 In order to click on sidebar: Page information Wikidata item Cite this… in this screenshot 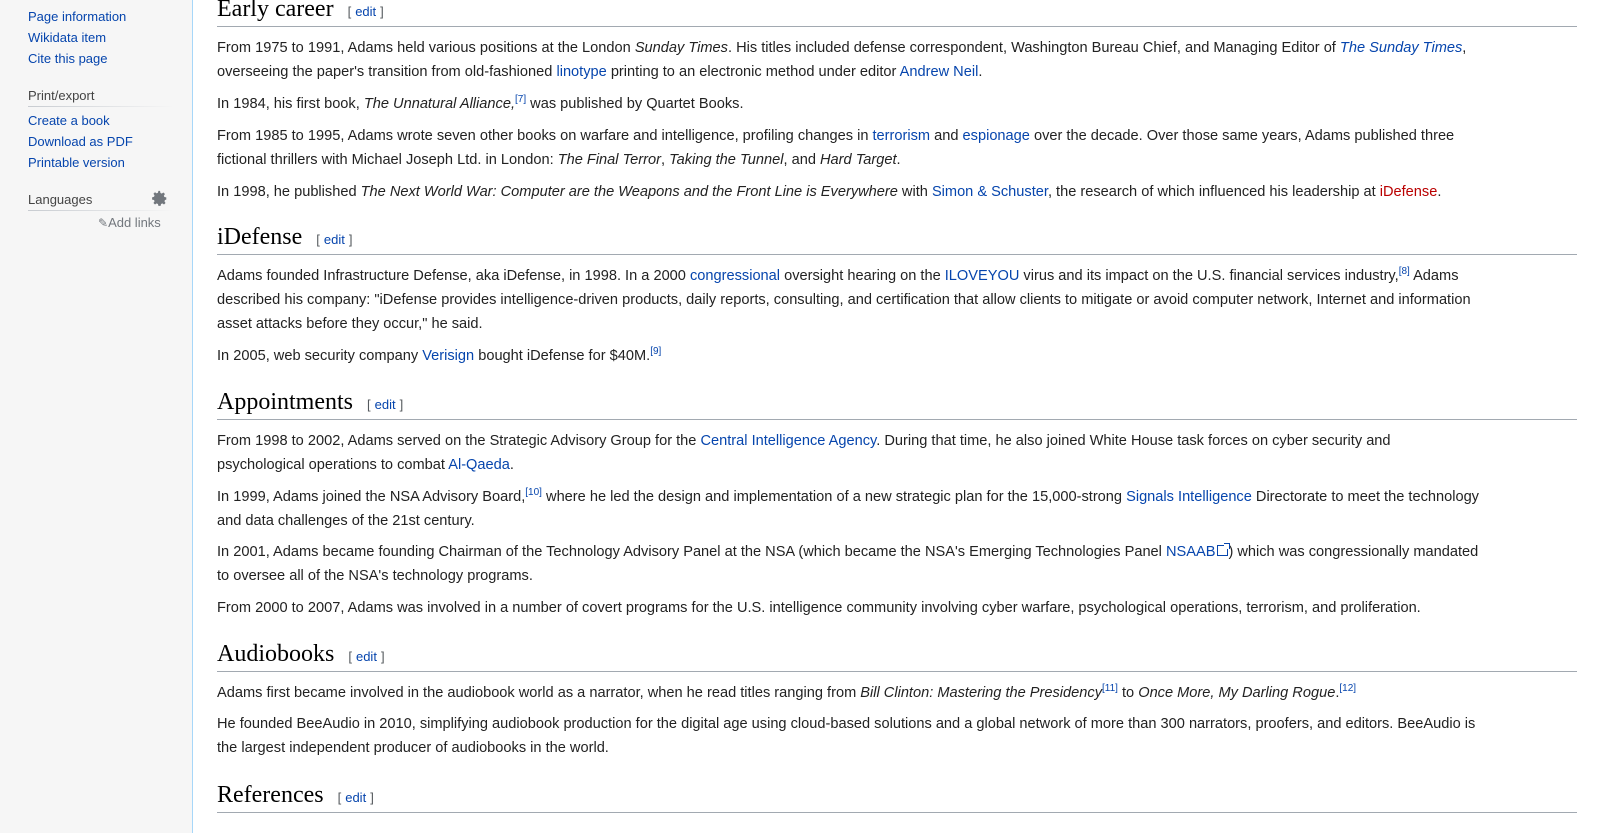, I will do `click(96, 416)`.